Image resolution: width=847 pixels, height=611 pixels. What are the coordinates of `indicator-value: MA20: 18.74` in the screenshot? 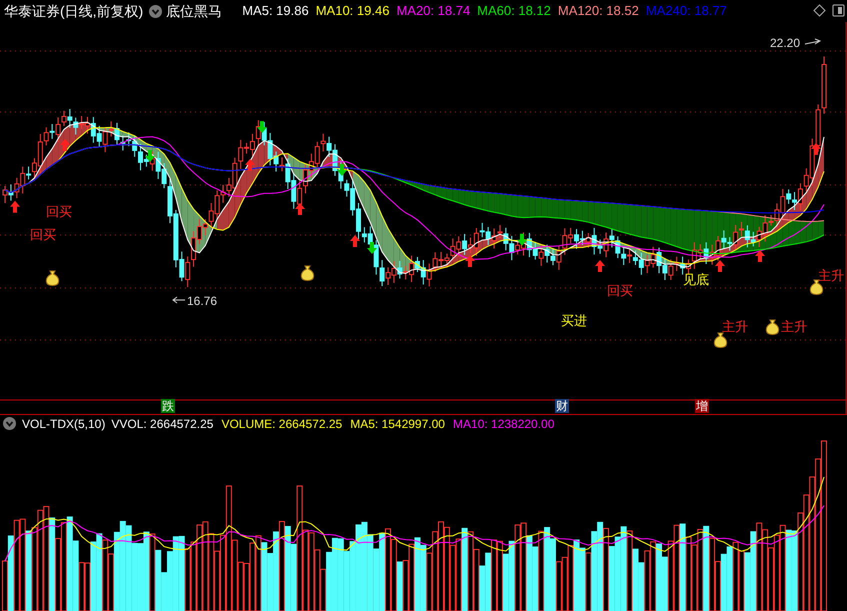 It's located at (433, 11).